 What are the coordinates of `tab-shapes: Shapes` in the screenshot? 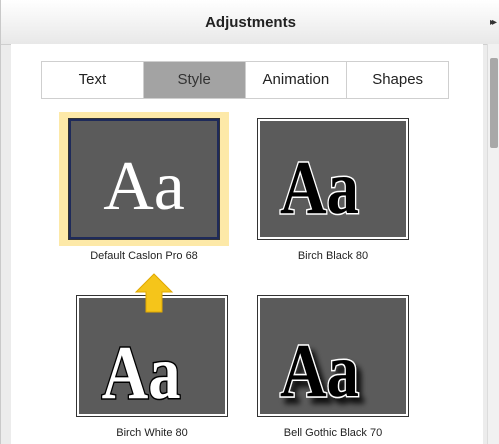 It's located at (397, 80).